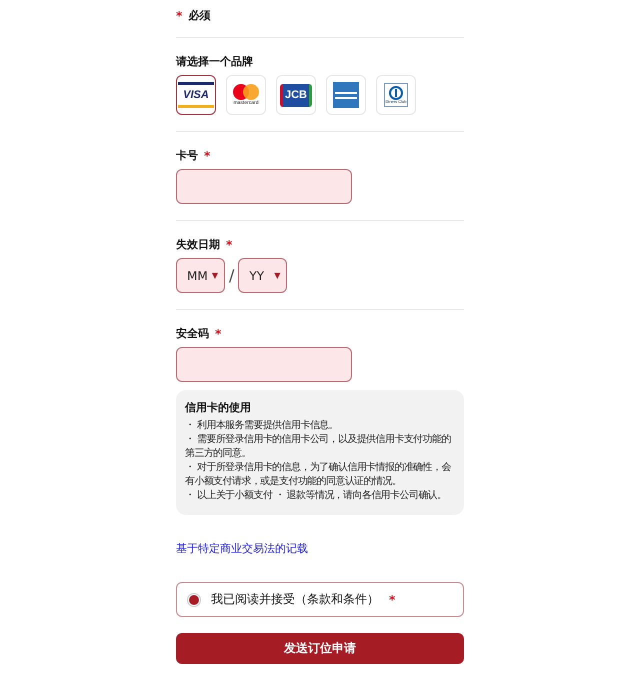 The width and height of the screenshot is (640, 680). What do you see at coordinates (318, 447) in the screenshot?
I see `info-text: ・ 需要所登录信用卡的信用卡公司，以及提供信用卡支付功能的第三方的同意。` at bounding box center [318, 447].